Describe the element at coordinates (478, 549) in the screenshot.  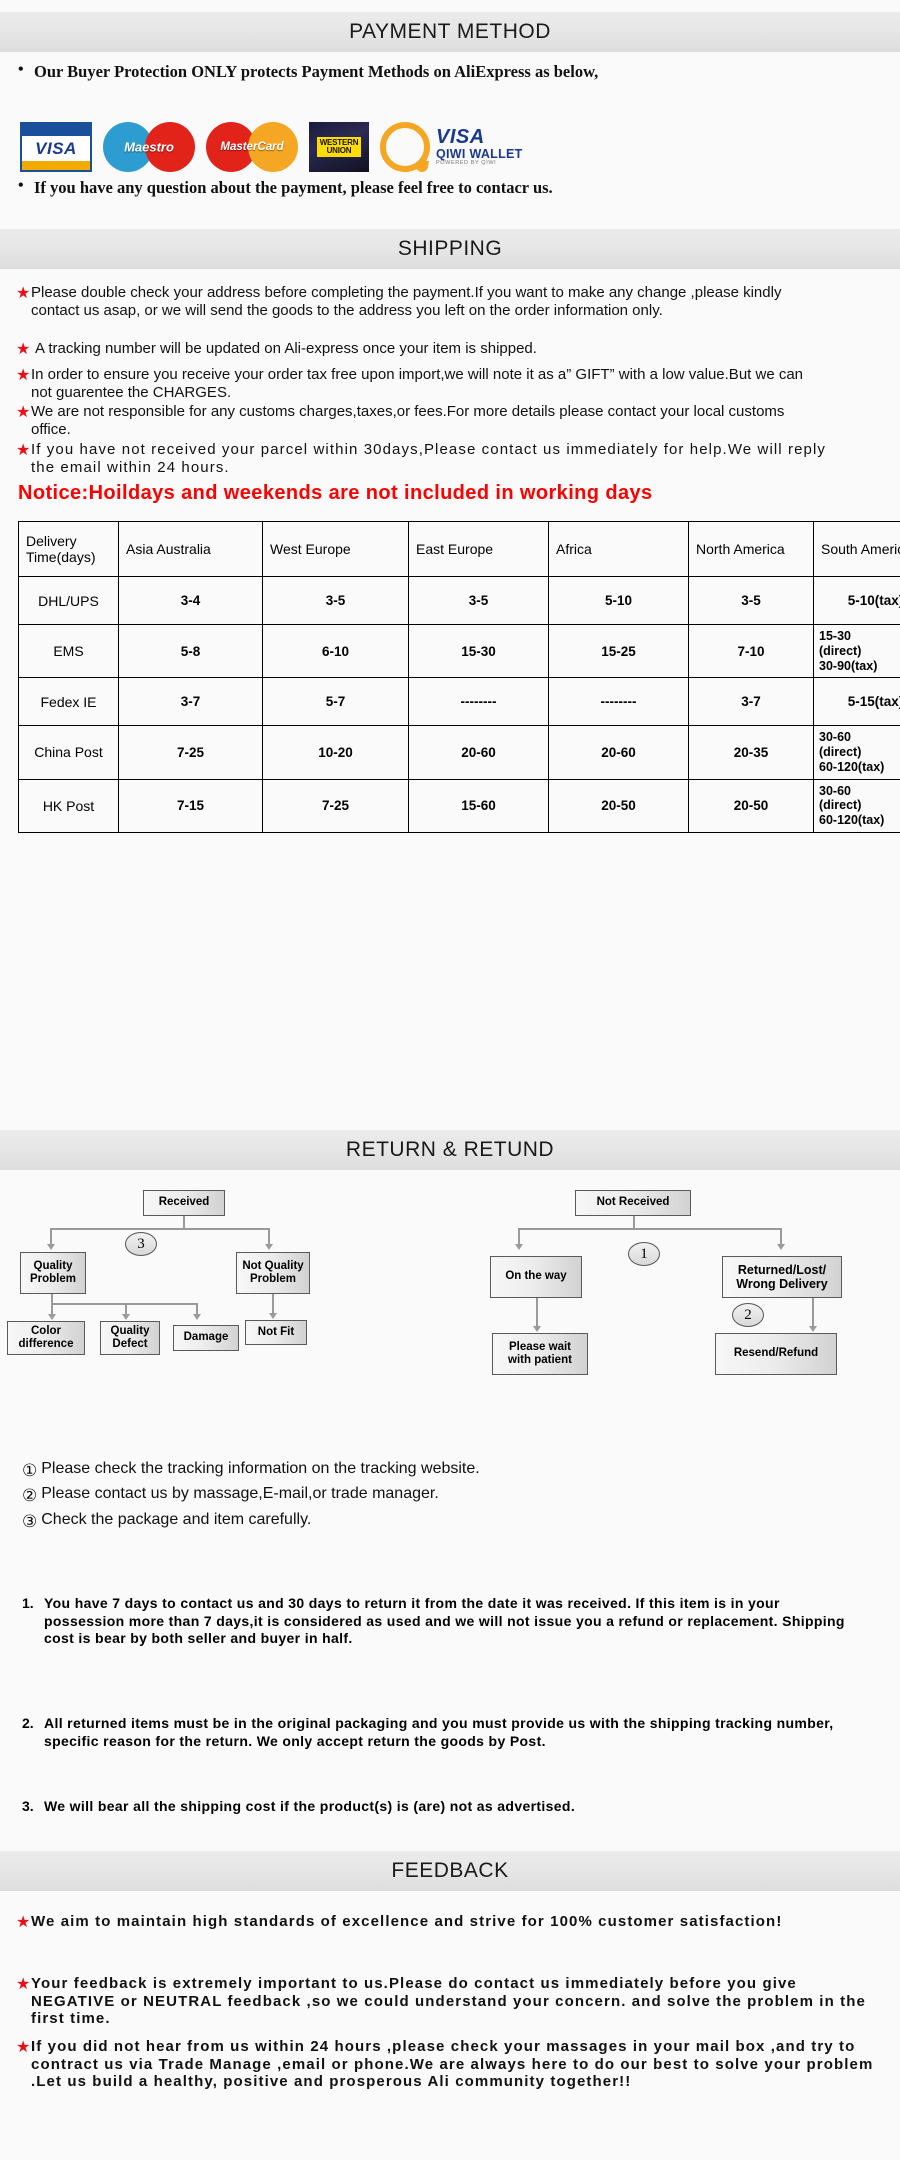
I see `col-header-east-europe: East Europe` at that location.